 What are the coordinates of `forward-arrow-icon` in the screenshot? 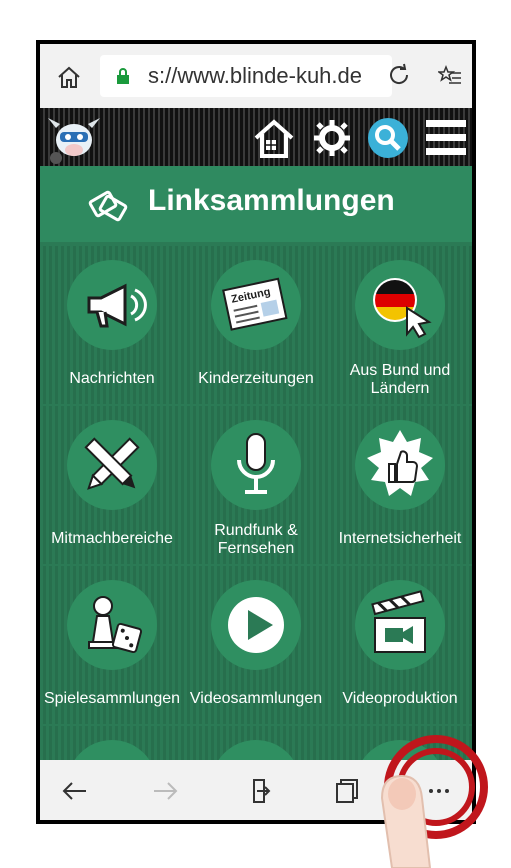 It's located at (165, 791).